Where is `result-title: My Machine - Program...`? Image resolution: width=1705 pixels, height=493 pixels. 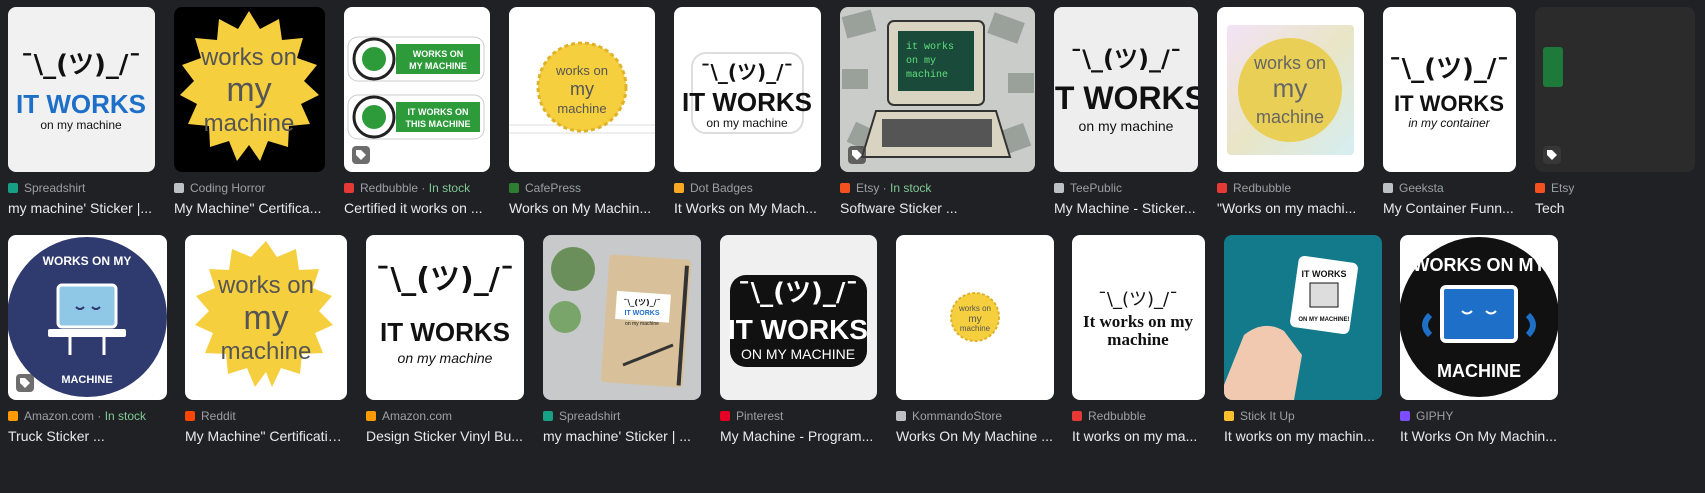
result-title: My Machine - Program... is located at coordinates (798, 436).